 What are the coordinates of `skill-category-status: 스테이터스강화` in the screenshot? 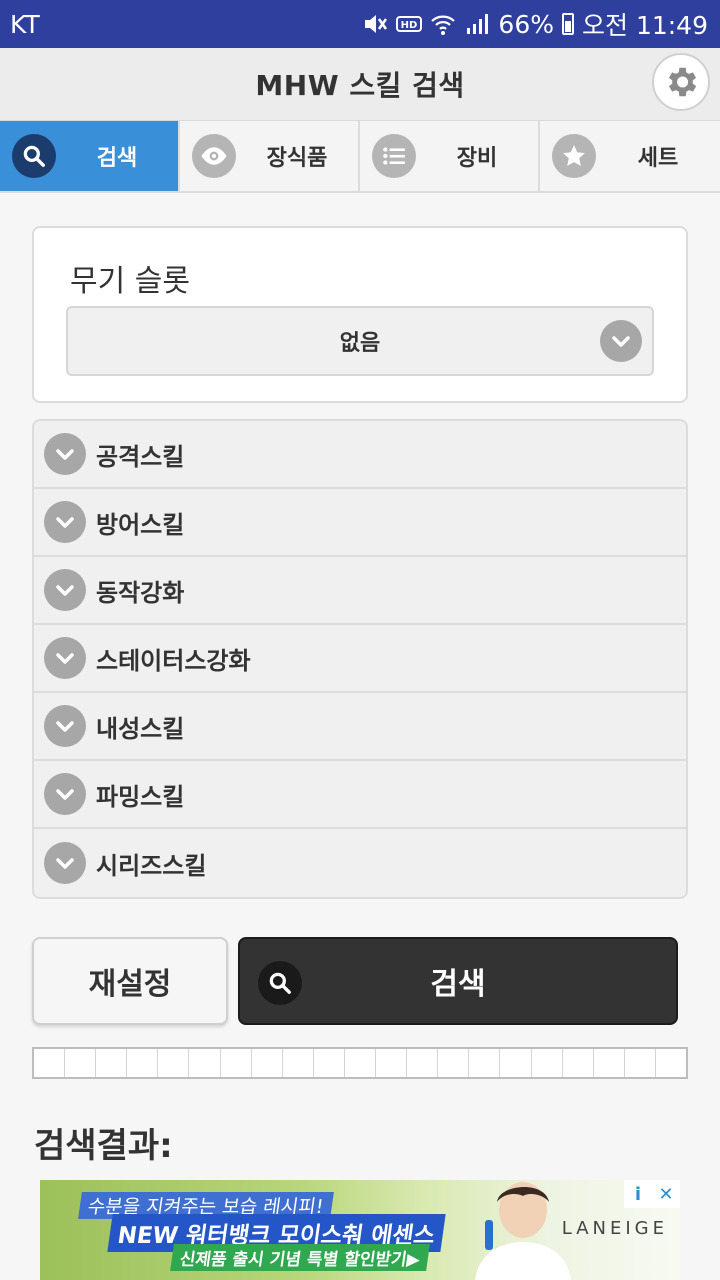 It's located at (360, 659).